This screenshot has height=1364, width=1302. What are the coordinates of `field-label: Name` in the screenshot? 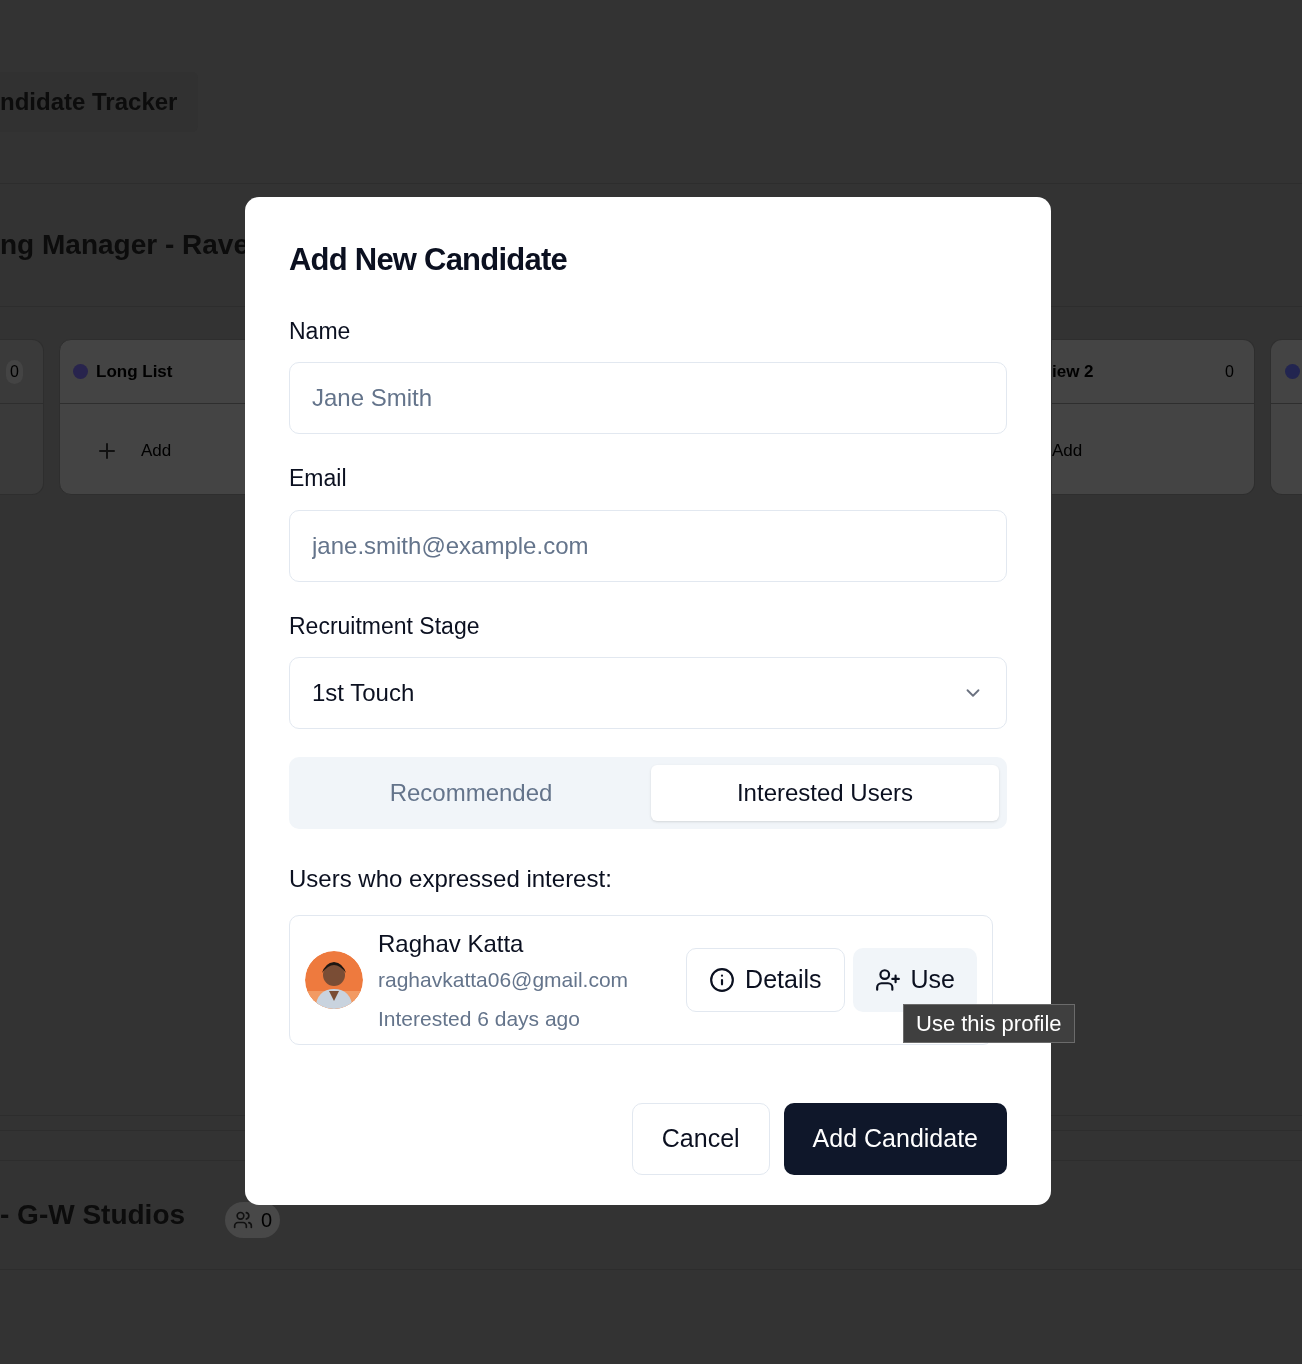 It's located at (320, 331).